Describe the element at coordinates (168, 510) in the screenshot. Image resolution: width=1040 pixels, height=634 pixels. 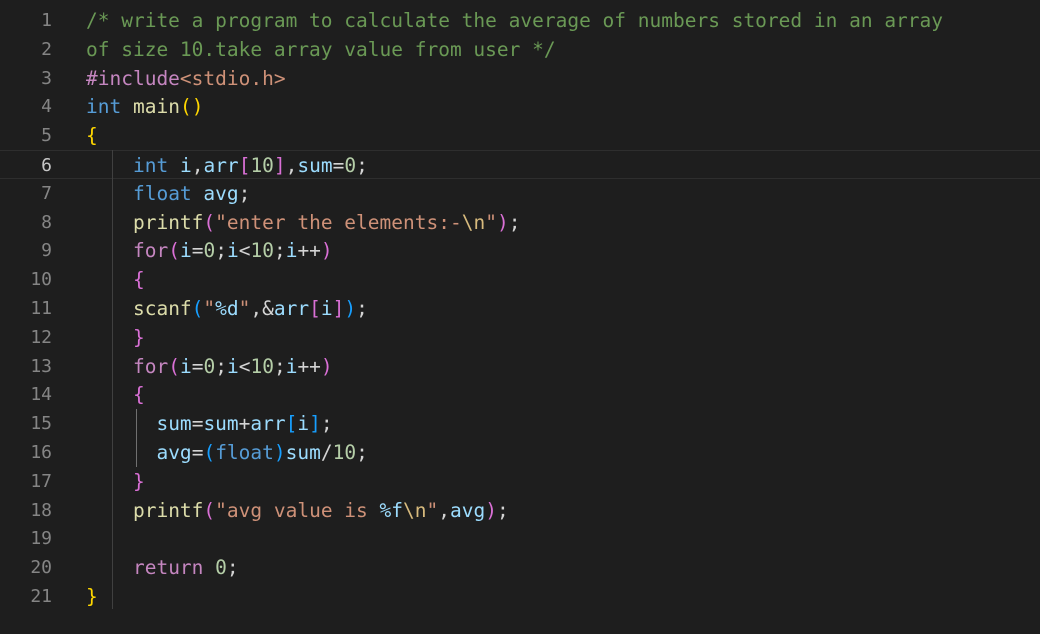
I see `code-token: printf` at that location.